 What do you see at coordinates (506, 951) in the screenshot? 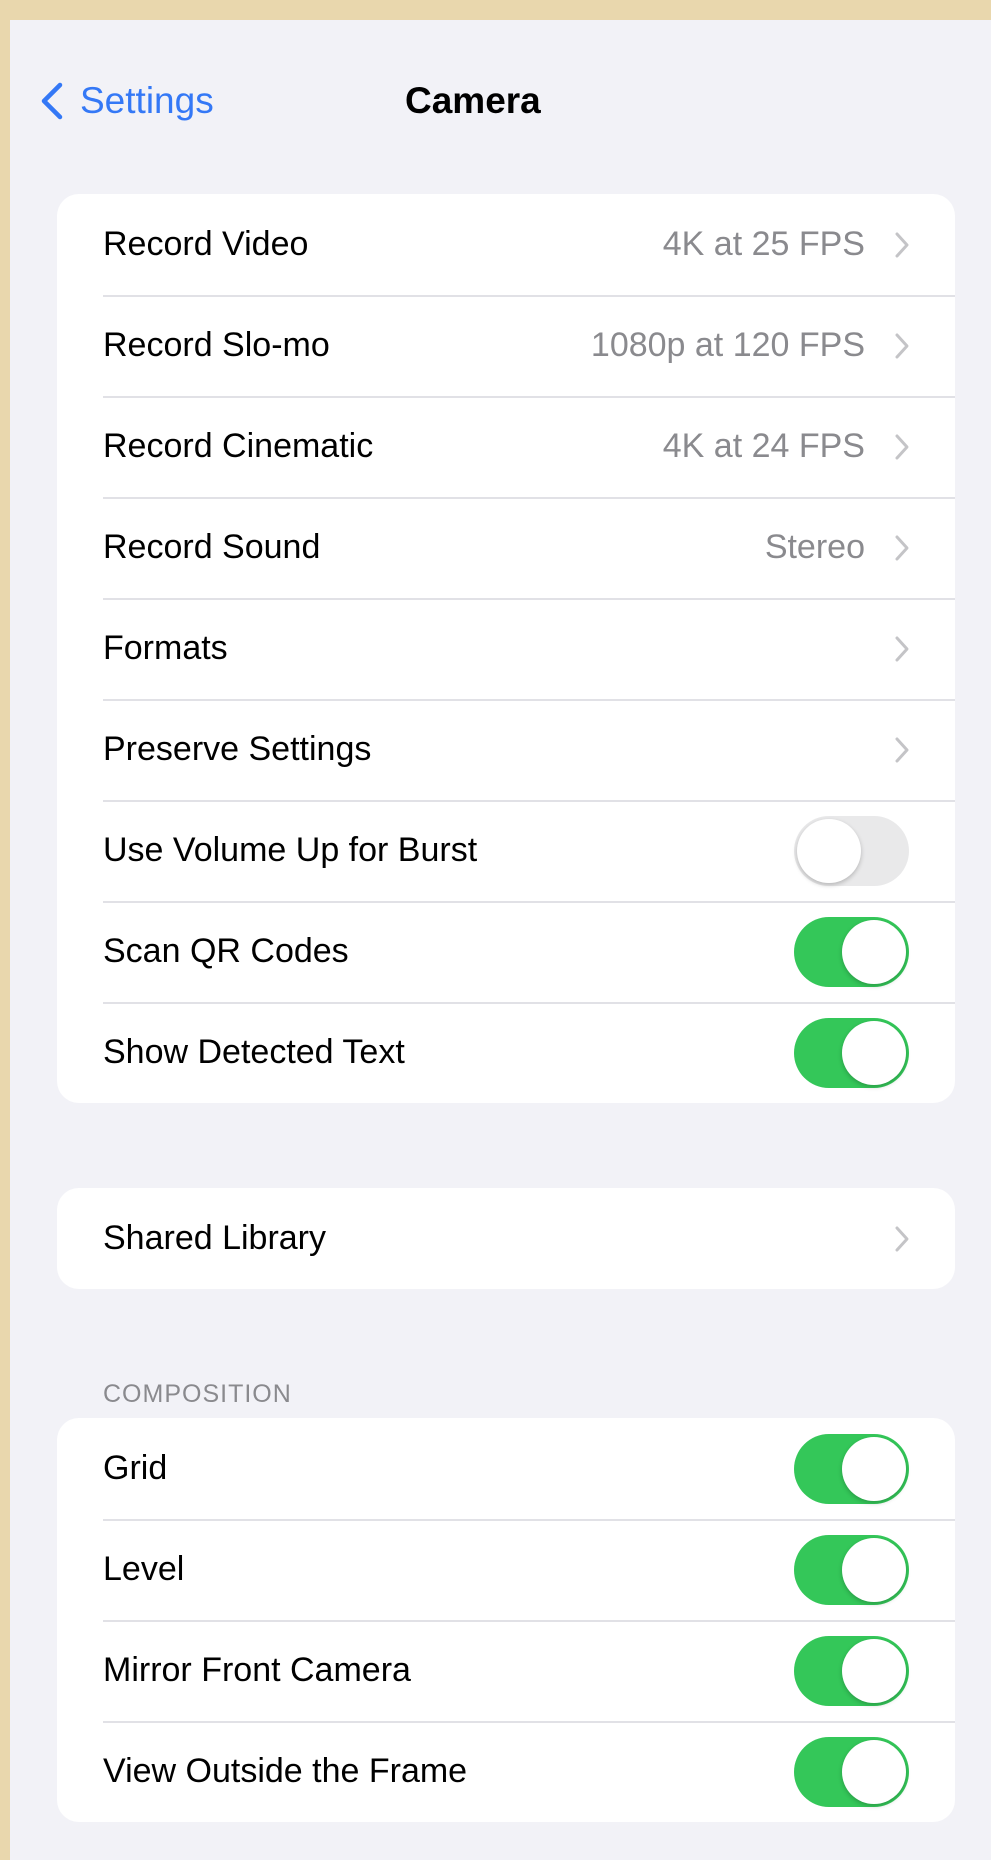
I see `row-scan-qr-codes: Scan QR Codes` at bounding box center [506, 951].